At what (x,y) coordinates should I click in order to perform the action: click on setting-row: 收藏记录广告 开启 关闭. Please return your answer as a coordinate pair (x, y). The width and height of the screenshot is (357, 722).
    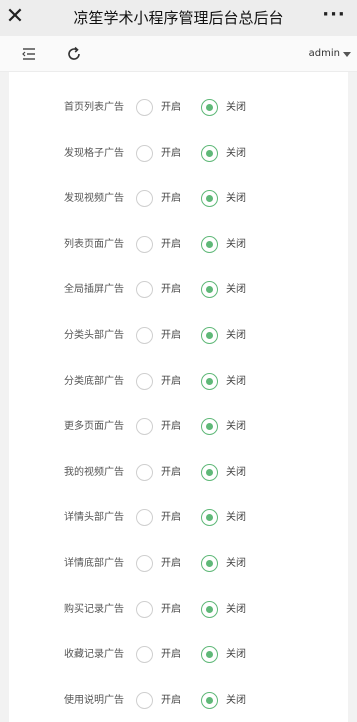
    Looking at the image, I should click on (178, 655).